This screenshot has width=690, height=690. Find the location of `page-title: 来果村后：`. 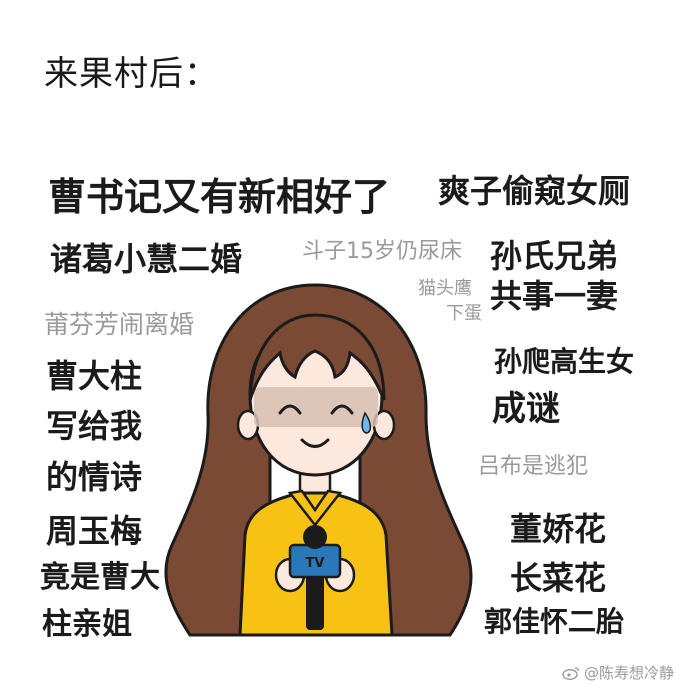

page-title: 来果村后： is located at coordinates (131, 74).